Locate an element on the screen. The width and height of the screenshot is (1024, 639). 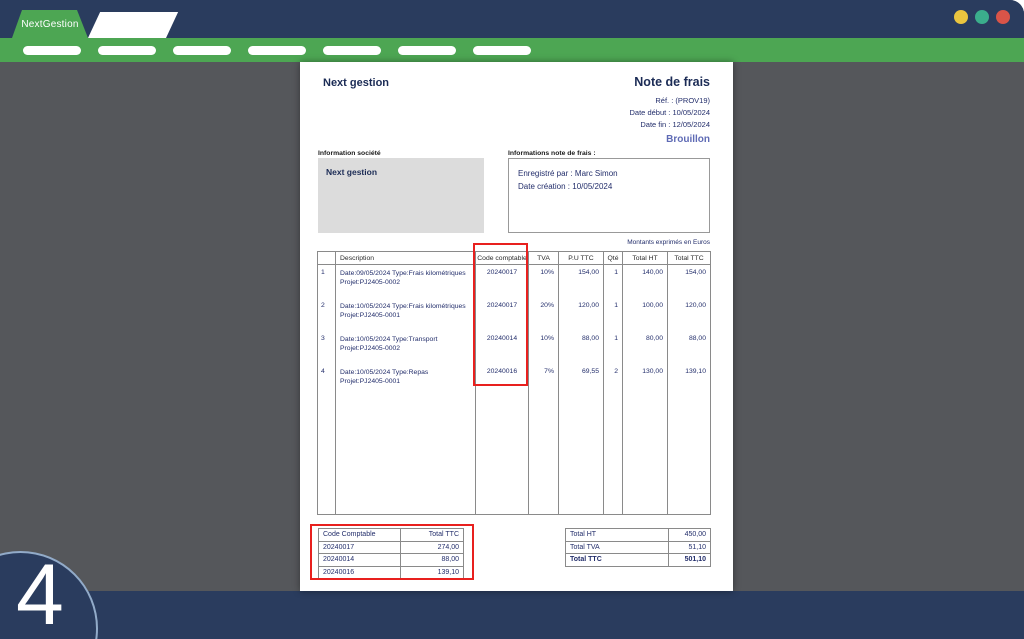
row-total-ttc: 154,00 is located at coordinates (689, 281).